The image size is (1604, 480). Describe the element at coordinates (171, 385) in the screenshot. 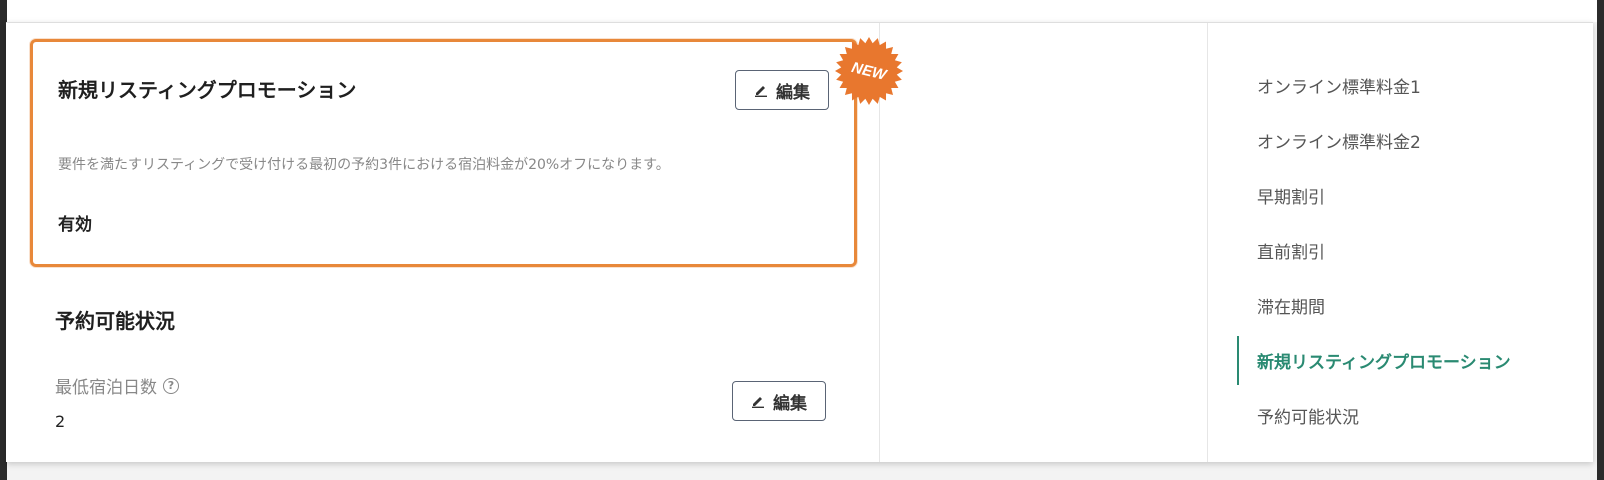

I see `question-circle-icon: ?` at that location.